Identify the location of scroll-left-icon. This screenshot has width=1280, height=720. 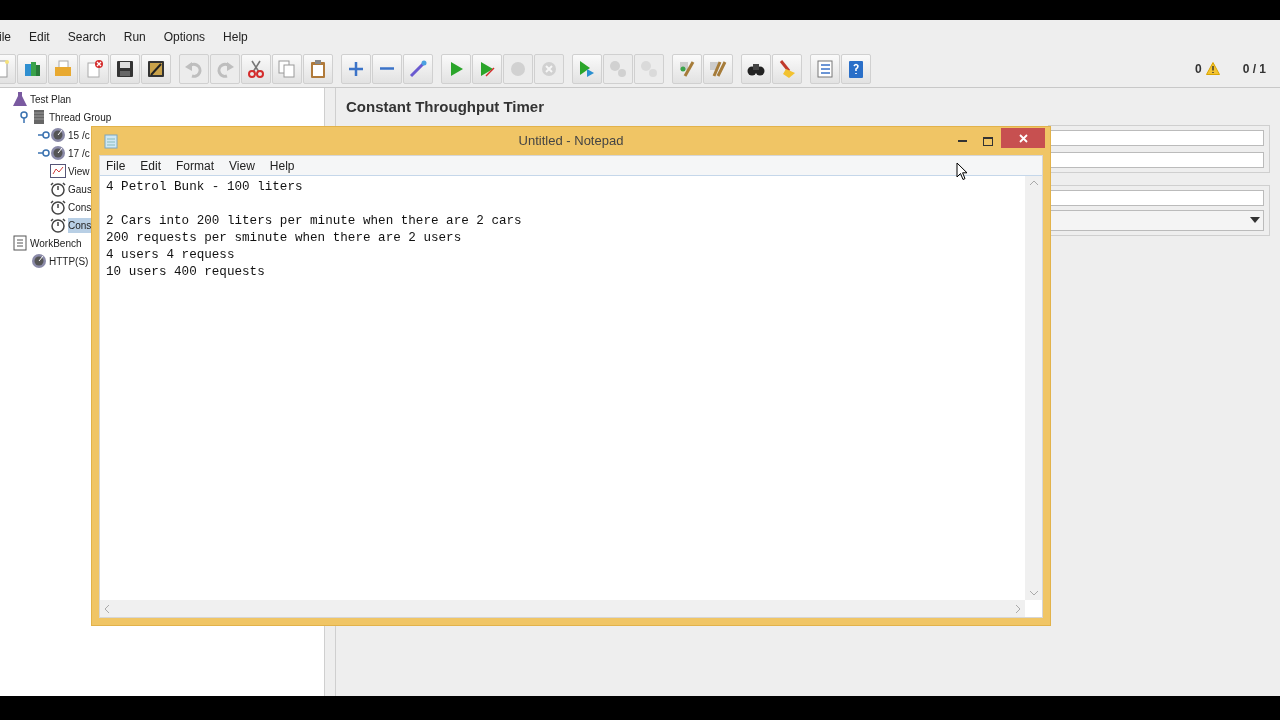
(106, 608).